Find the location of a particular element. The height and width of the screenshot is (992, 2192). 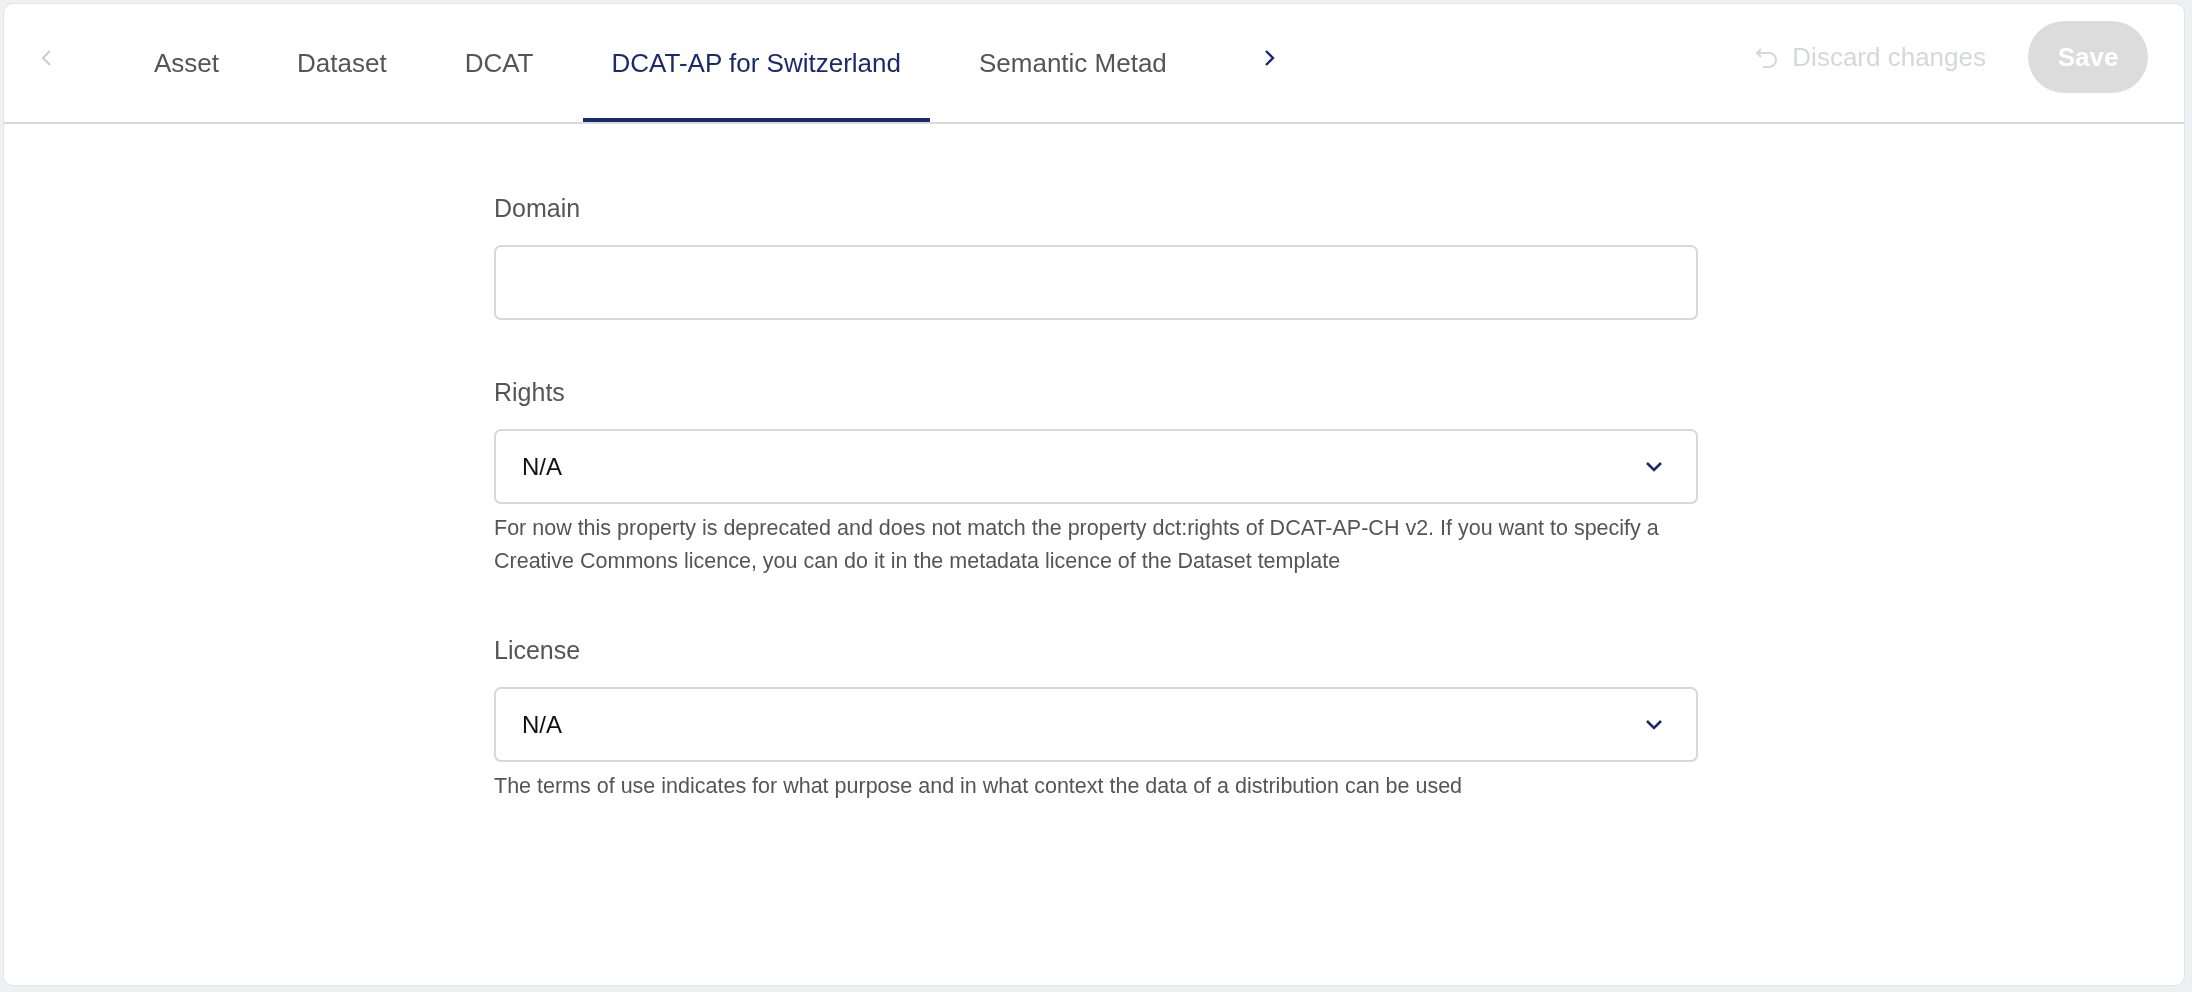

tab: Dataset is located at coordinates (342, 63).